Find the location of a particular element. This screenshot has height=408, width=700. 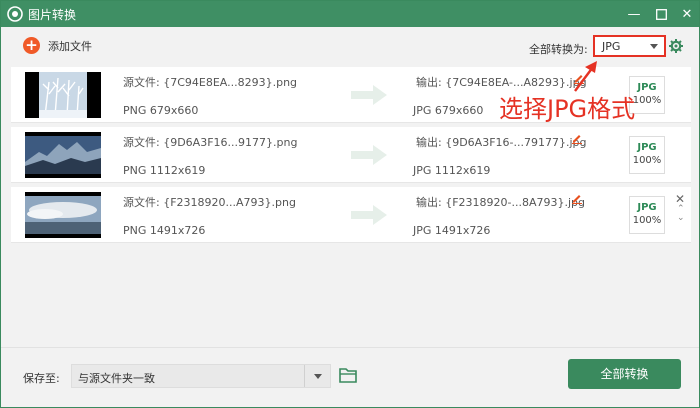

save-location-dropdown: 与源文件夹一致 is located at coordinates (201, 376).